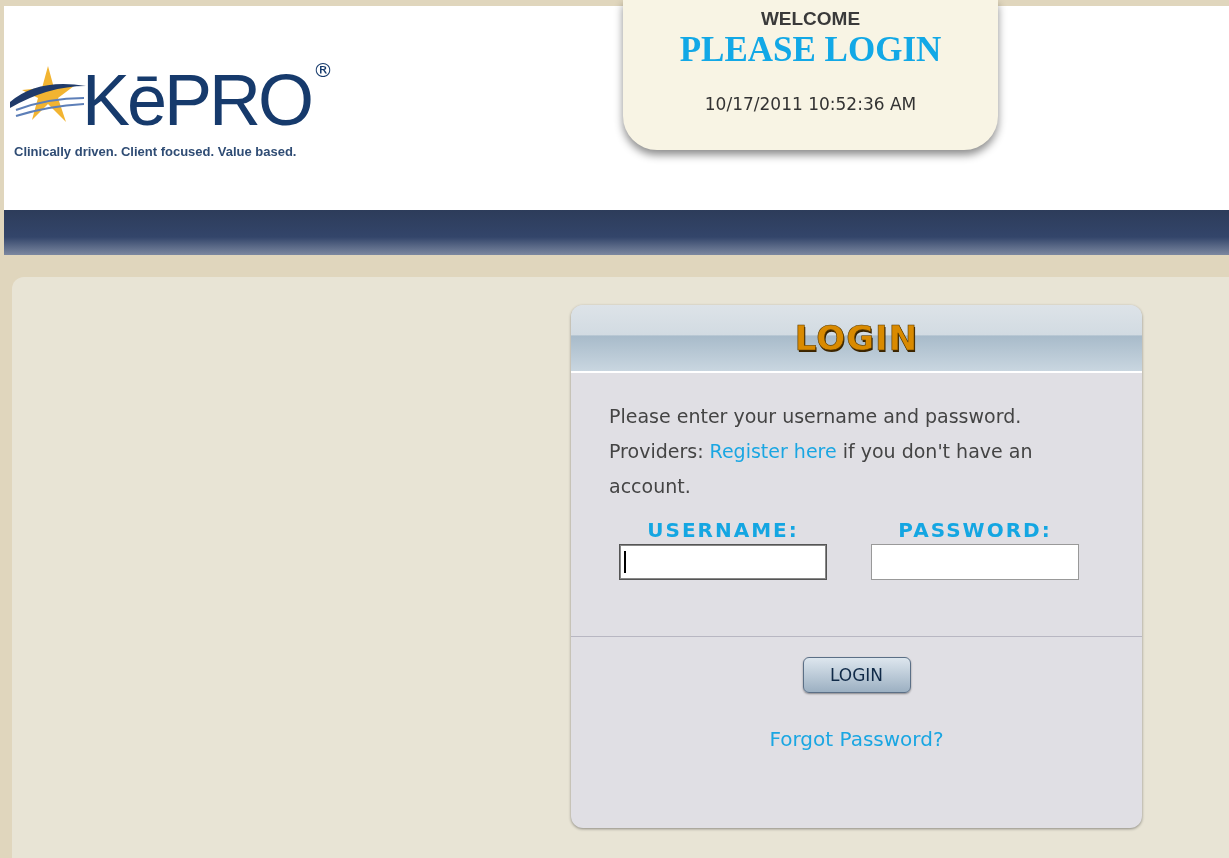 Image resolution: width=1229 pixels, height=858 pixels. What do you see at coordinates (856, 675) in the screenshot?
I see `login-button: LOGIN` at bounding box center [856, 675].